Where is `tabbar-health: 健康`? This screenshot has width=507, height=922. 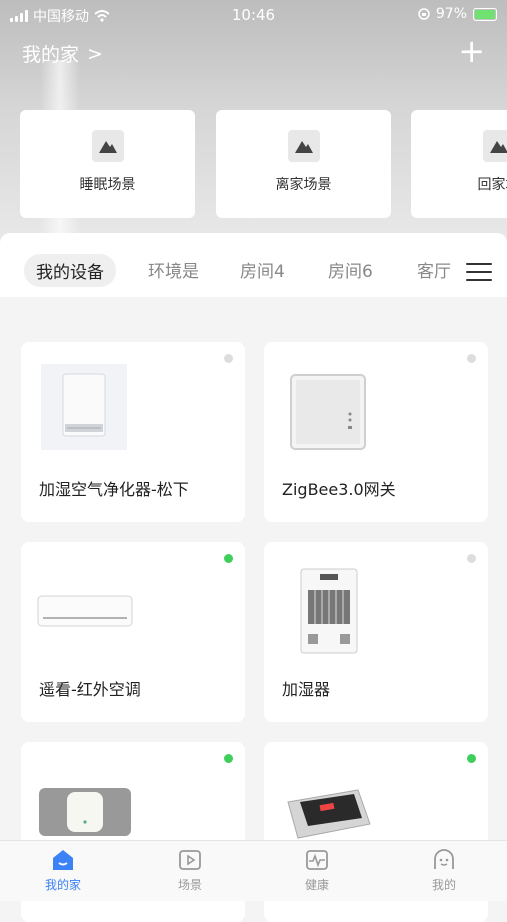
tabbar-health: 健康 is located at coordinates (317, 870).